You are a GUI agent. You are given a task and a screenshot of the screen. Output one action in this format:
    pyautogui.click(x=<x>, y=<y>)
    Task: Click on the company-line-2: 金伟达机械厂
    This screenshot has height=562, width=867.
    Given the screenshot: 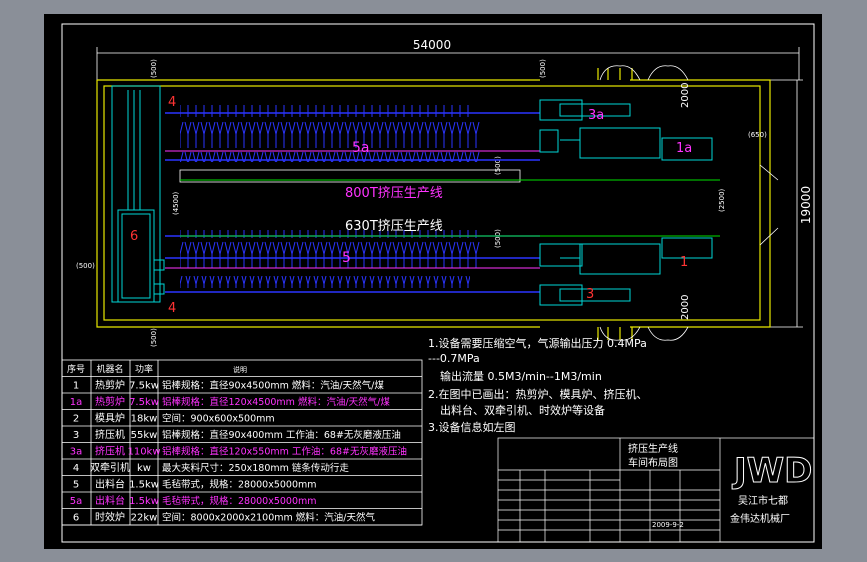 What is the action you would take?
    pyautogui.click(x=760, y=518)
    